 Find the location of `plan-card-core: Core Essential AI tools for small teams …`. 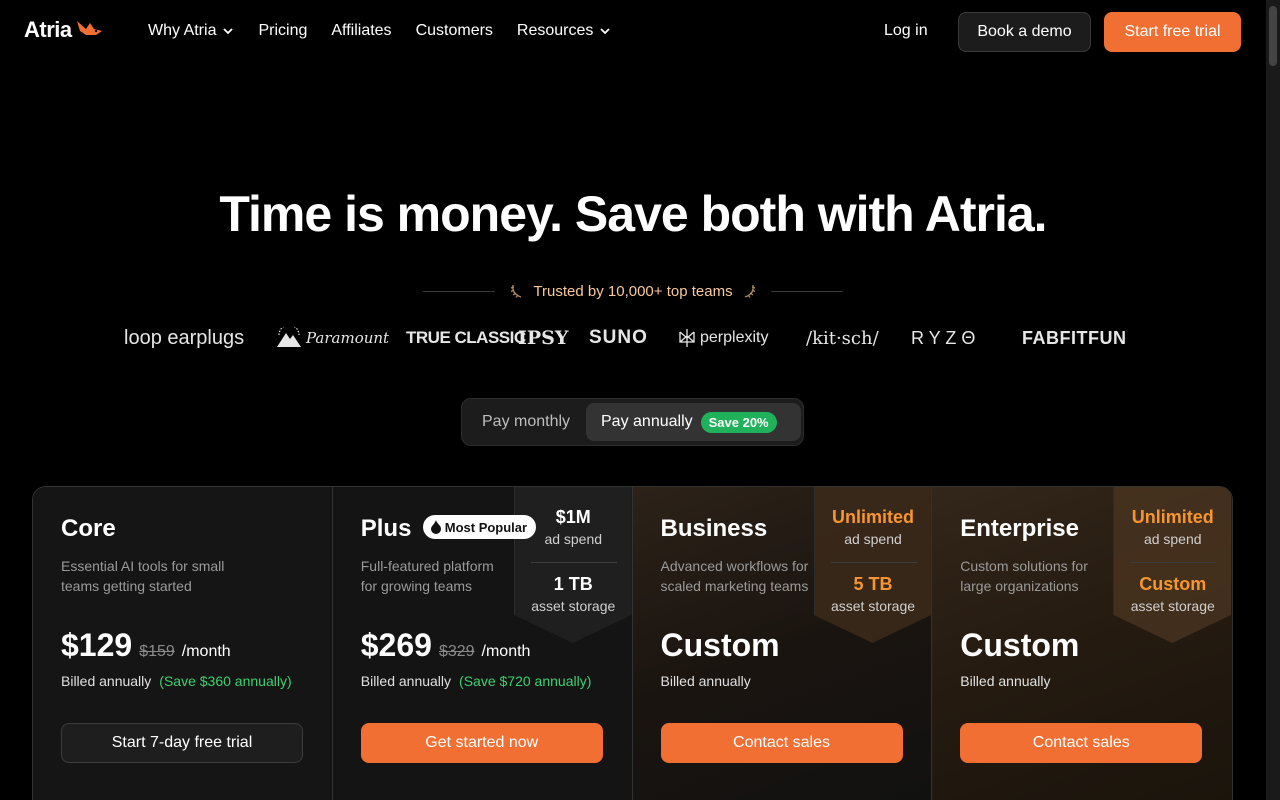

plan-card-core: Core Essential AI tools for small teams … is located at coordinates (183, 643).